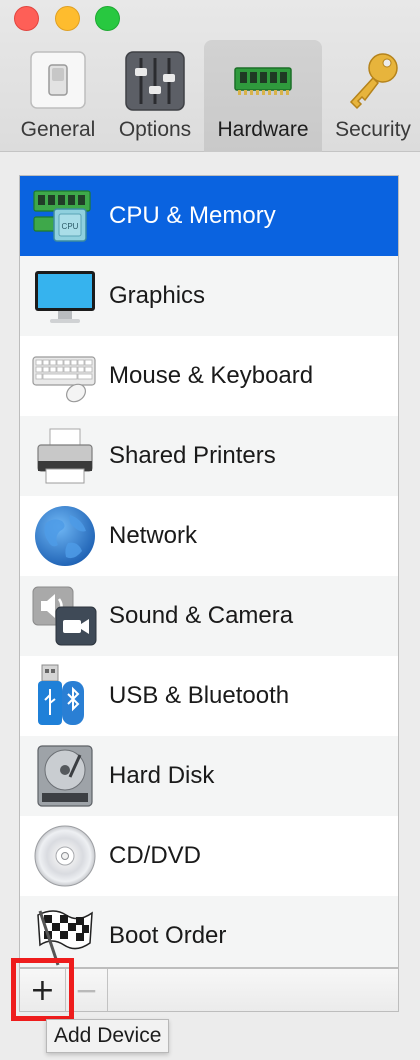  What do you see at coordinates (263, 129) in the screenshot?
I see `tab-hardware-label: Hardware` at bounding box center [263, 129].